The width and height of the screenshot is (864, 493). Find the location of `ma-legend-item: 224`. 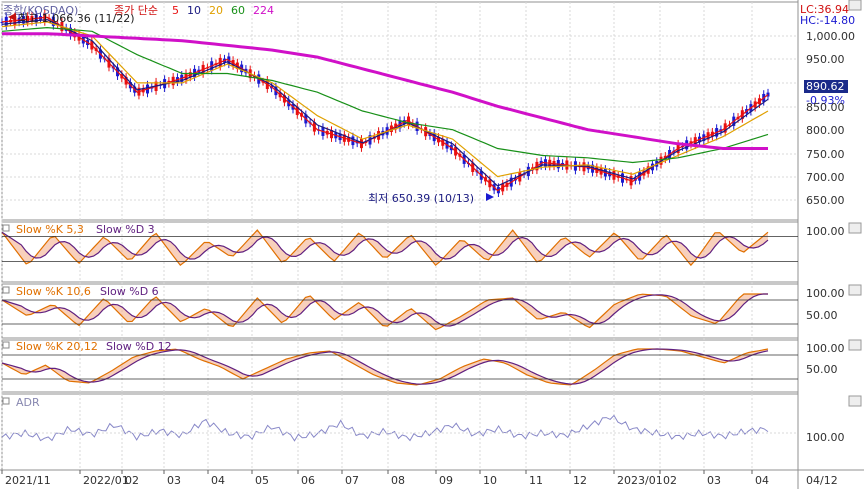

ma-legend-item: 224 is located at coordinates (263, 10).